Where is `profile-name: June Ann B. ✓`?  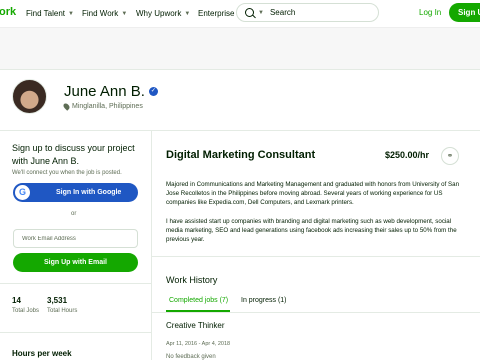
profile-name: June Ann B. ✓ is located at coordinates (111, 91).